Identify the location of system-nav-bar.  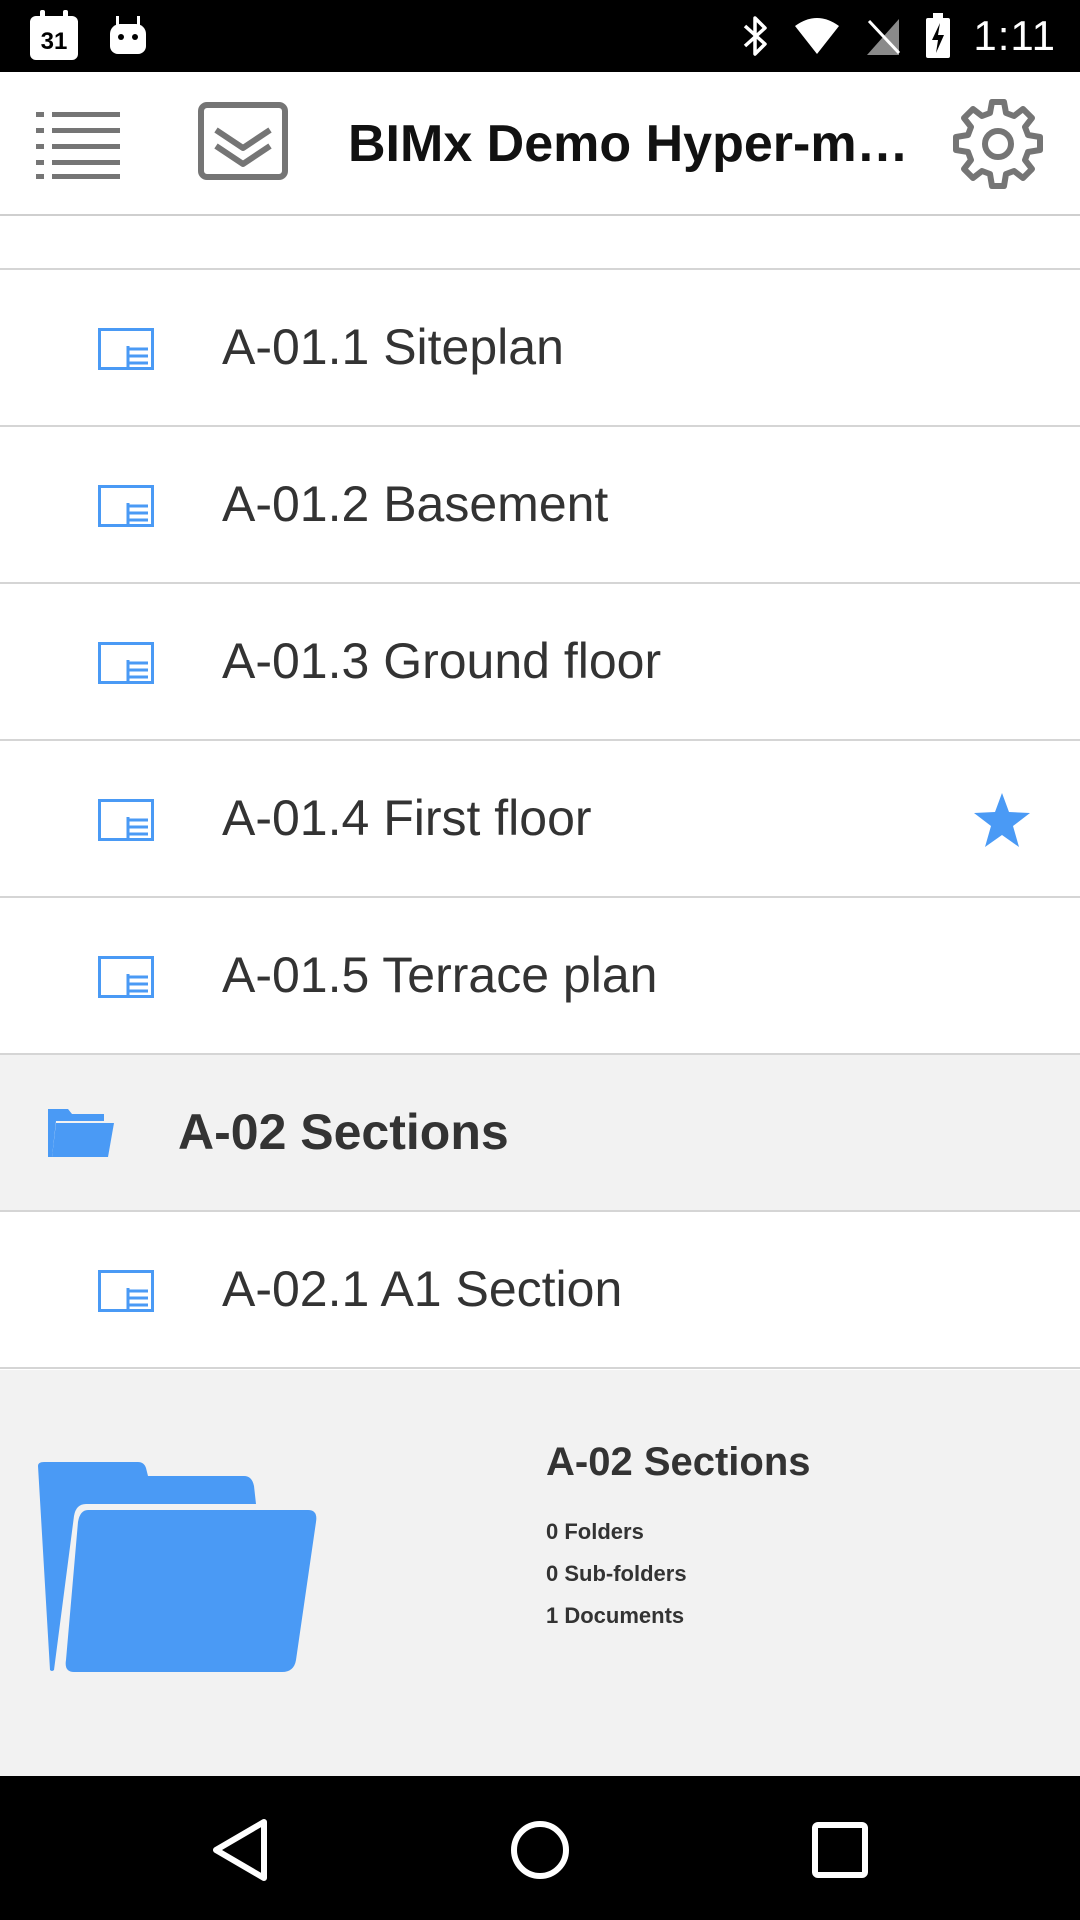
(540, 1848).